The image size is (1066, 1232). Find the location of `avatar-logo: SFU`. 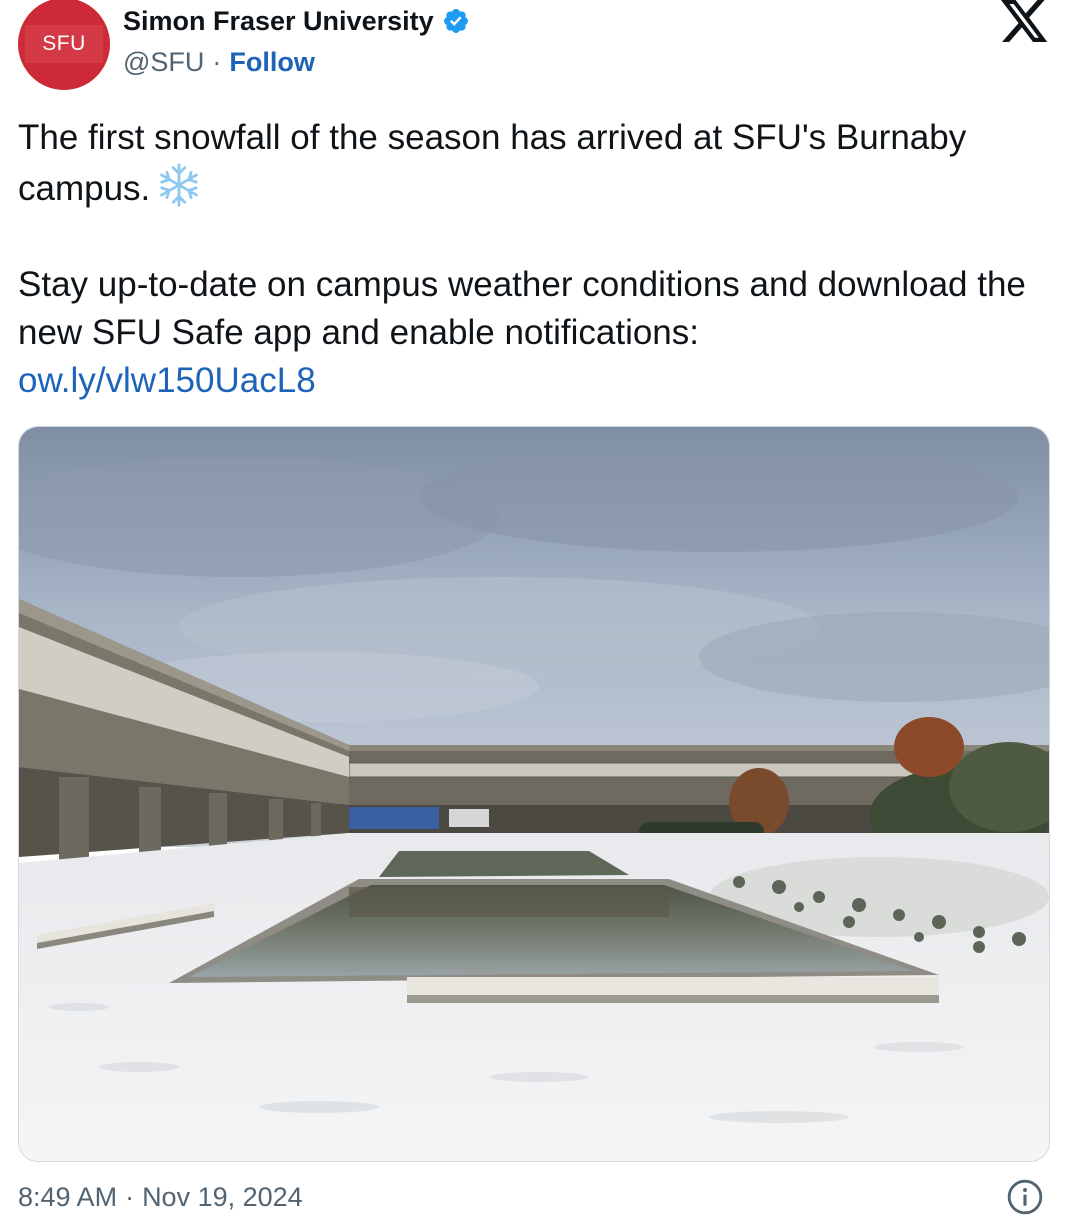

avatar-logo: SFU is located at coordinates (64, 44).